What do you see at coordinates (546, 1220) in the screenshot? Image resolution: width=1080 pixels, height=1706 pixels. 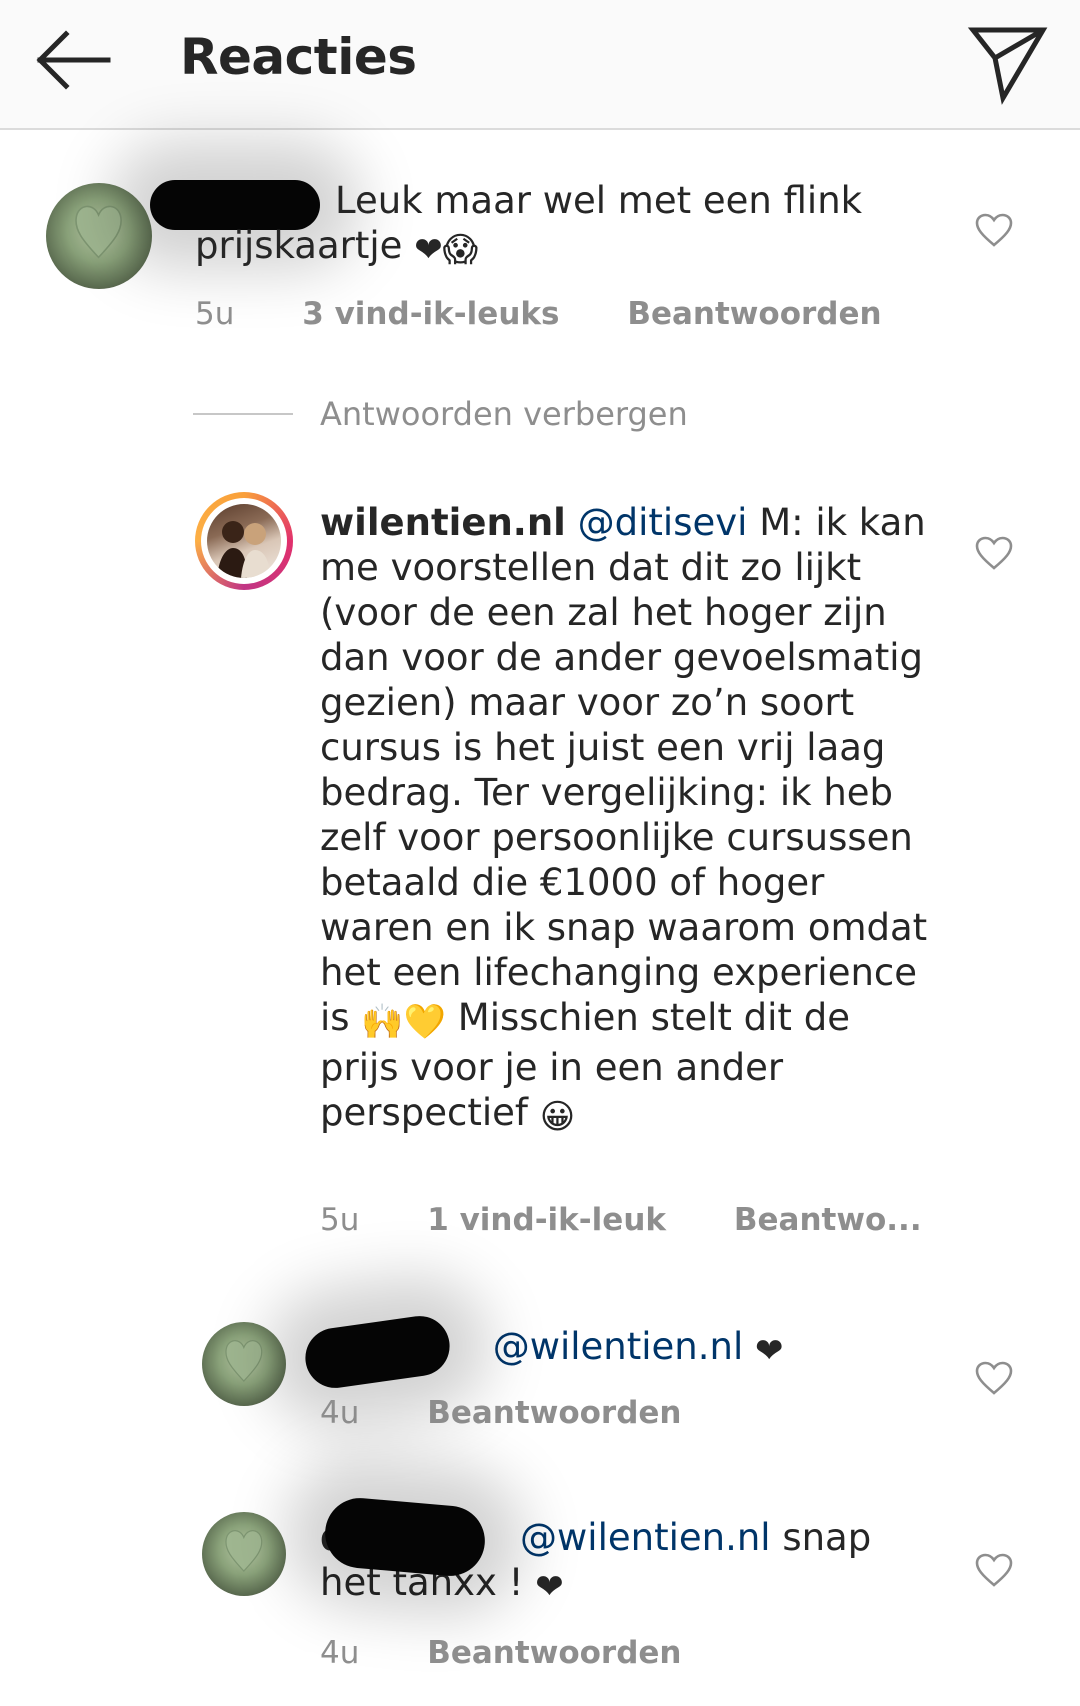 I see `reply-likes: 1 vind-ik-leuk` at bounding box center [546, 1220].